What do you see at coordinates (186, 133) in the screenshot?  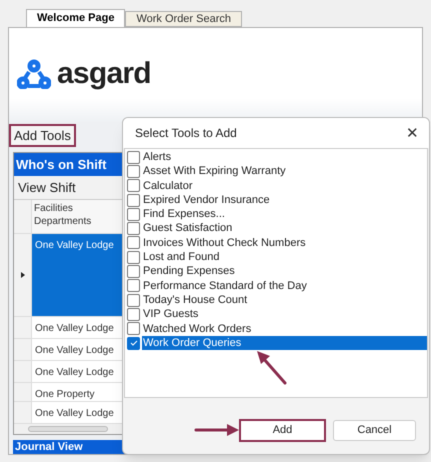 I see `dialog-title: Select Tools to Add` at bounding box center [186, 133].